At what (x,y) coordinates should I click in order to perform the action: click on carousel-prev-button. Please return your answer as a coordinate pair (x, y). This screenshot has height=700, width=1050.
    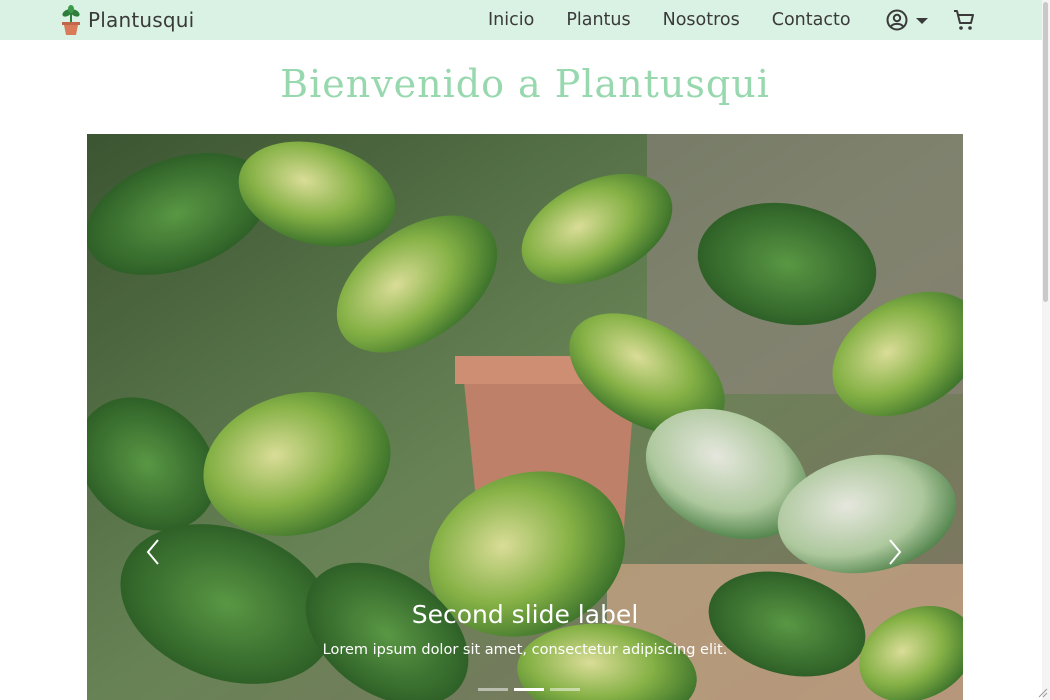
    Looking at the image, I should click on (153, 554).